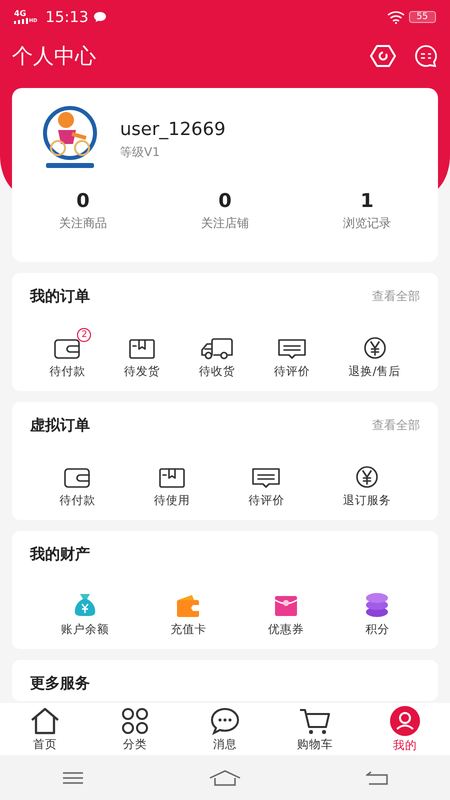 The image size is (450, 800). I want to click on user-icon, so click(405, 721).